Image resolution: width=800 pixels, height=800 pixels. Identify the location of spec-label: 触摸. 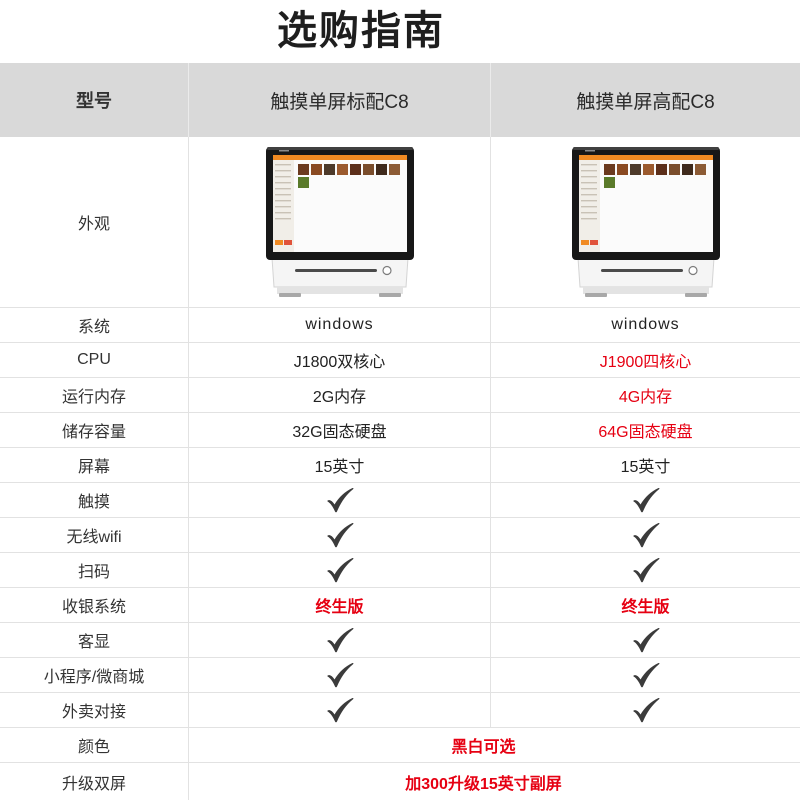
(93, 502).